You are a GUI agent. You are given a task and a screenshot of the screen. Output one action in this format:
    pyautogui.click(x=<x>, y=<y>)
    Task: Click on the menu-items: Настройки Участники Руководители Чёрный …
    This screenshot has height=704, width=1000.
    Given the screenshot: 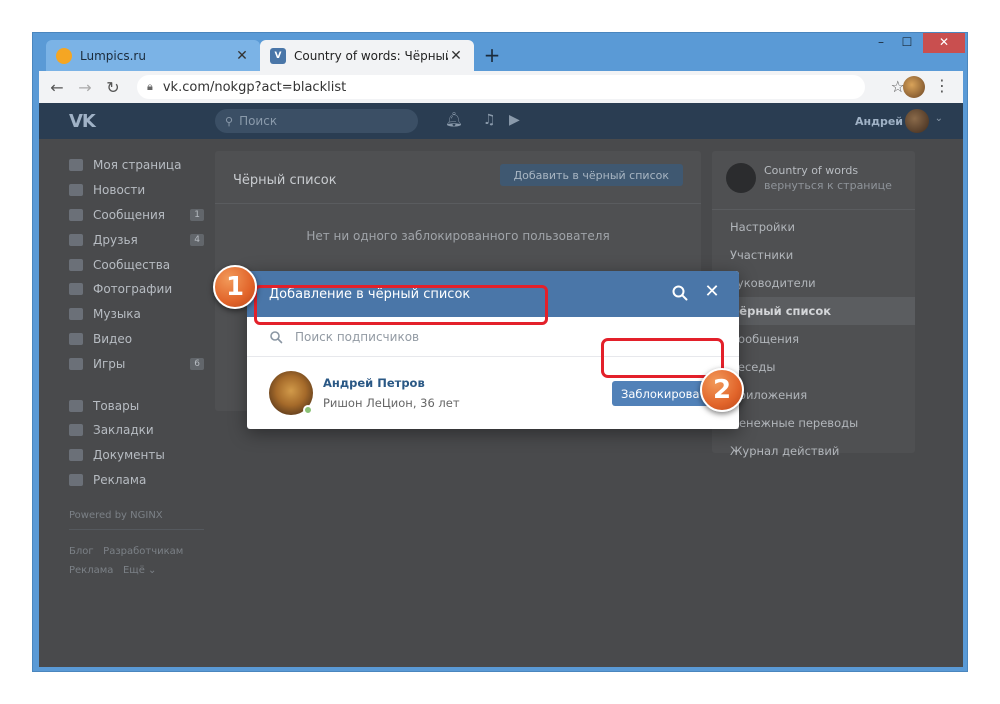 What is the action you would take?
    pyautogui.click(x=813, y=339)
    